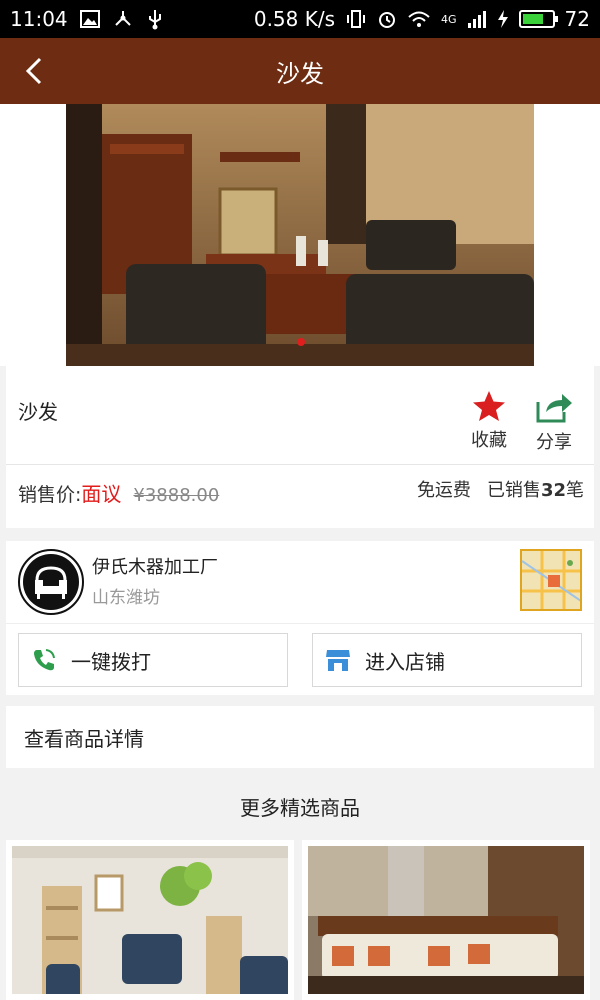 The height and width of the screenshot is (1000, 600). What do you see at coordinates (443, 490) in the screenshot?
I see `shipping-label: 免运费` at bounding box center [443, 490].